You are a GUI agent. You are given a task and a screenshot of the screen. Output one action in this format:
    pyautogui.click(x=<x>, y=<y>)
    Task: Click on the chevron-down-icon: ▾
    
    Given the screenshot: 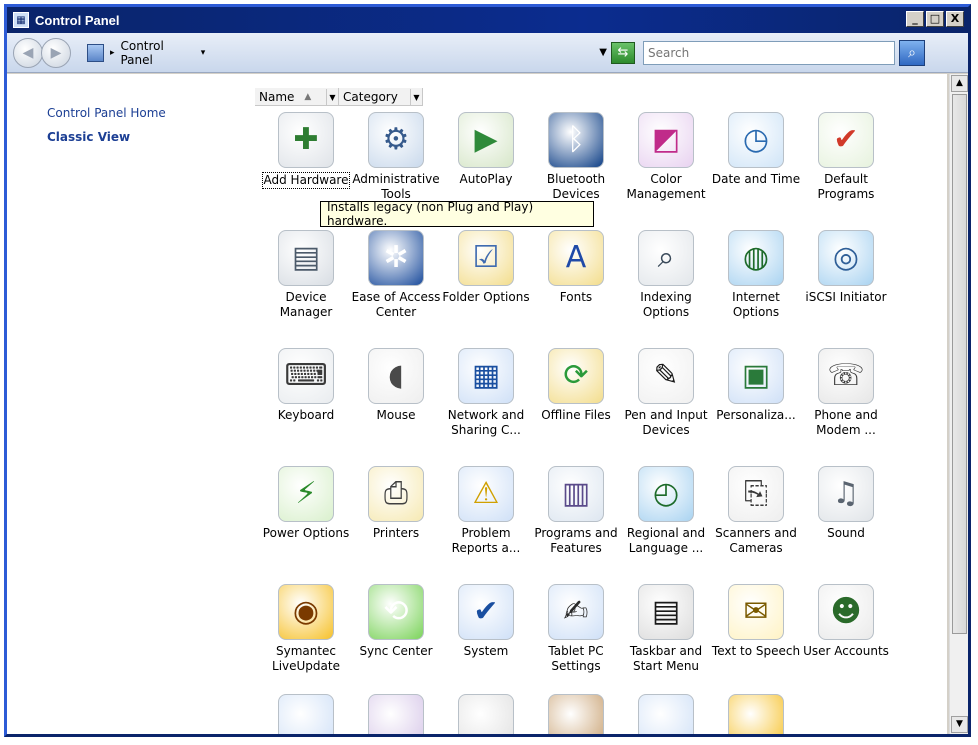 What is the action you would take?
    pyautogui.click(x=203, y=53)
    